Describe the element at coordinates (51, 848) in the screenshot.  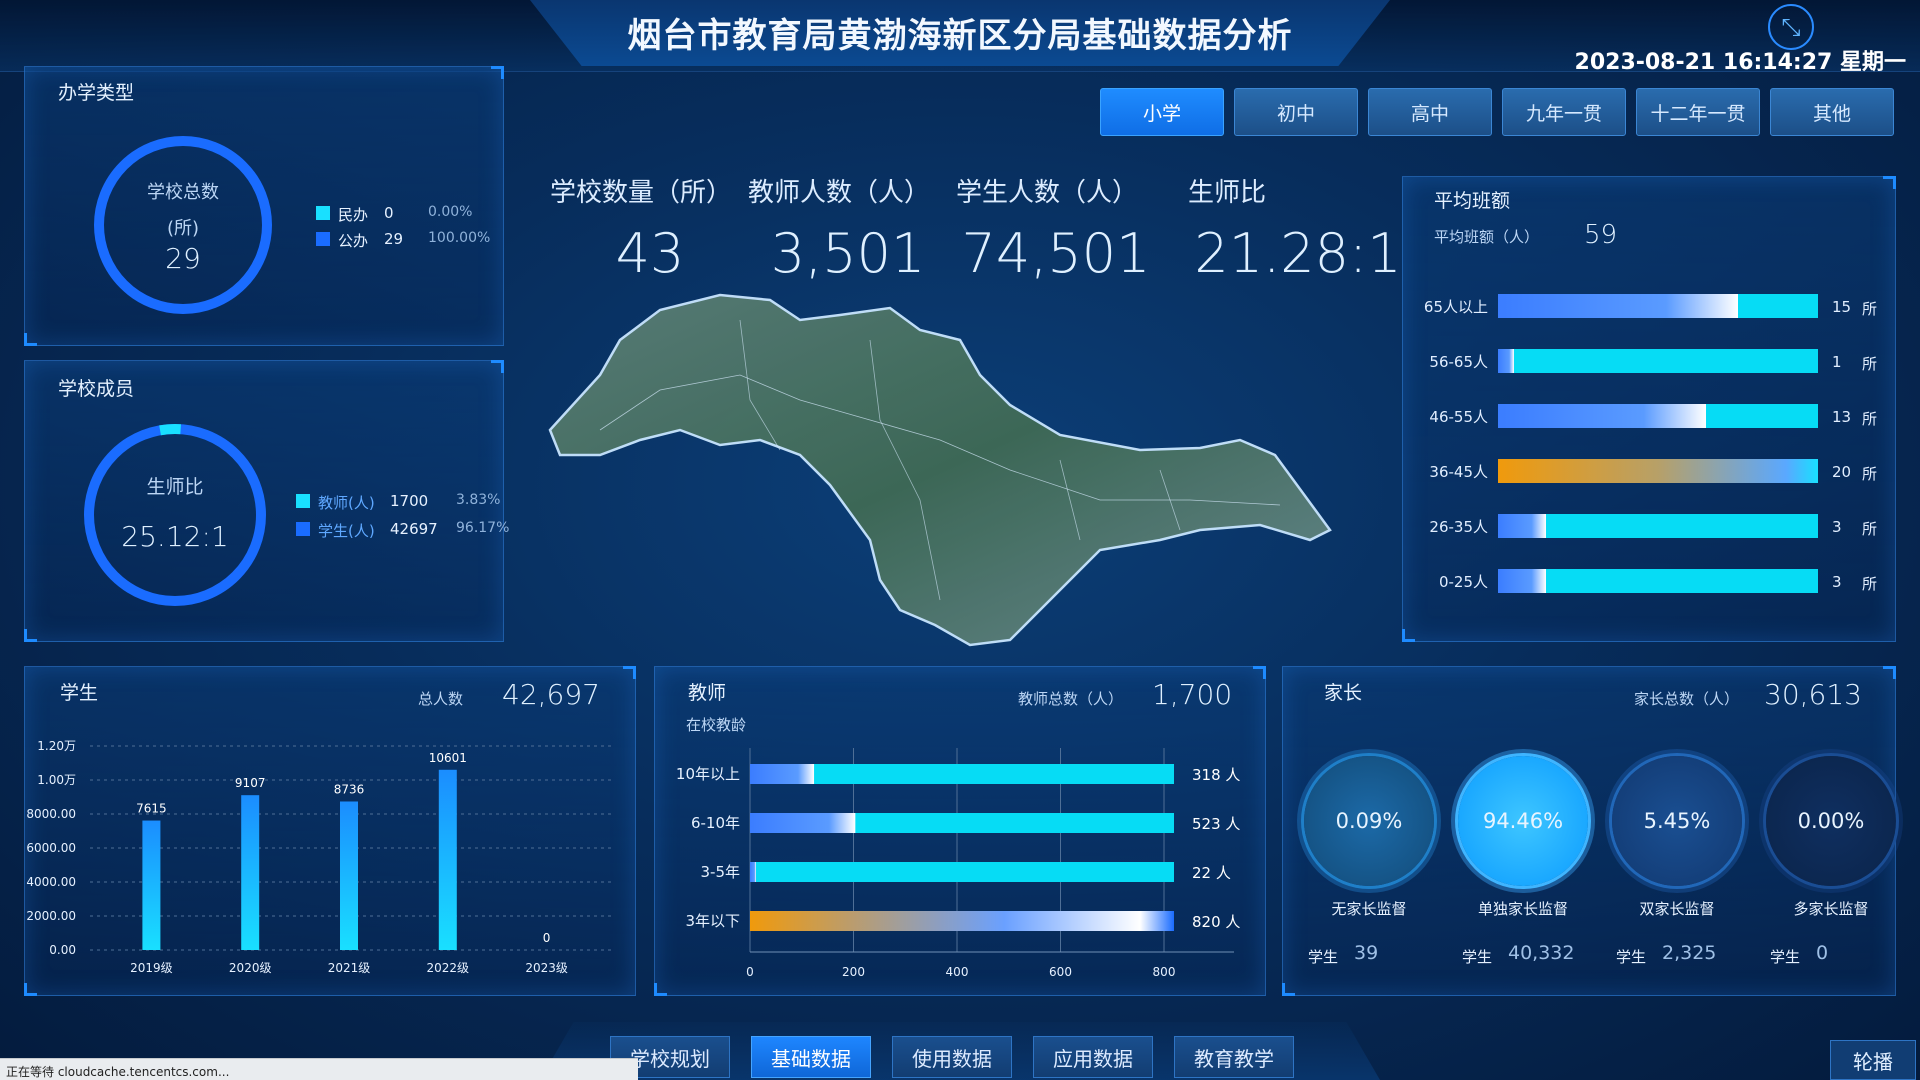
I see `student-ytick: 6000.00` at that location.